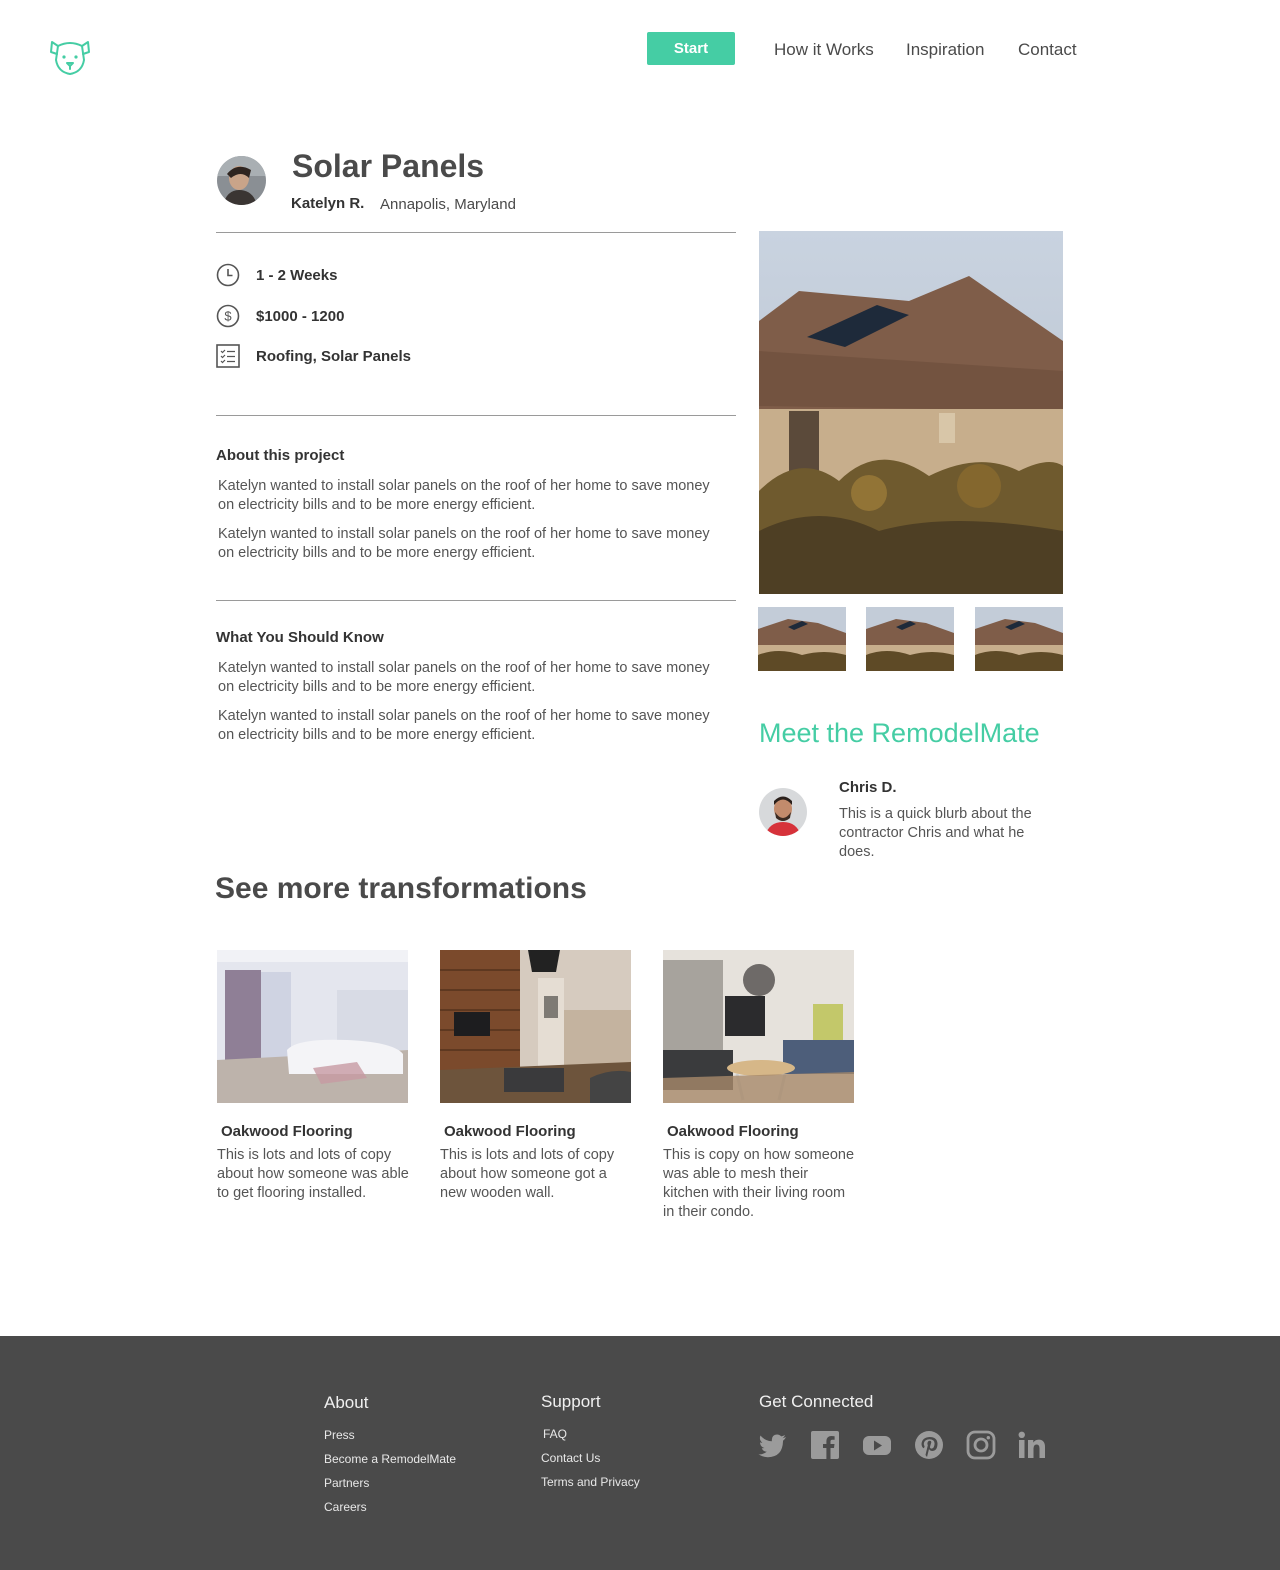 The image size is (1280, 1570). What do you see at coordinates (640, 1453) in the screenshot?
I see `footer` at bounding box center [640, 1453].